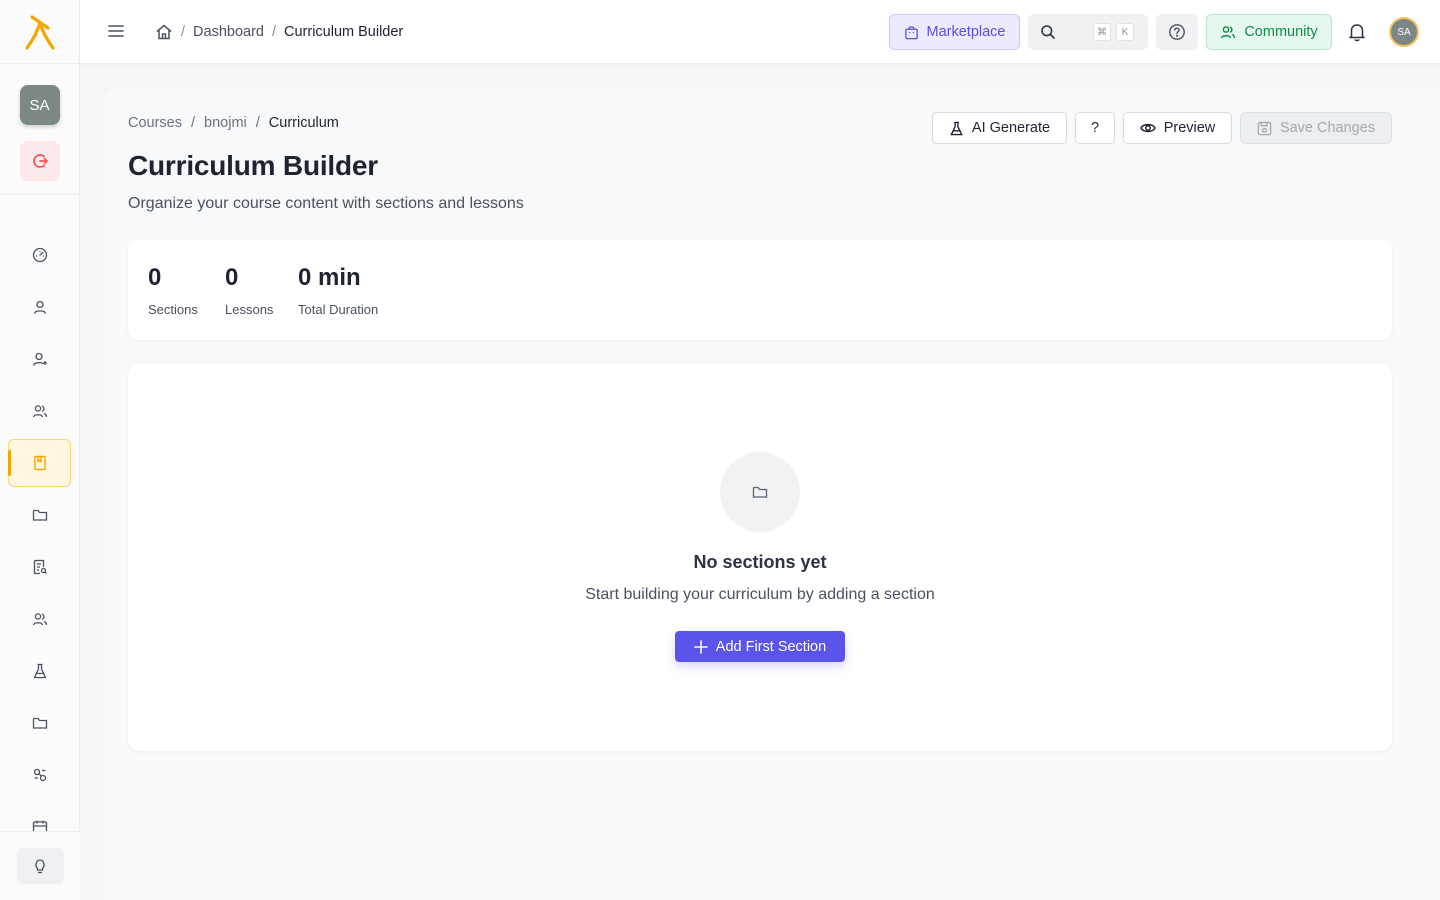 The height and width of the screenshot is (900, 1440). I want to click on shopping-bag-icon, so click(911, 32).